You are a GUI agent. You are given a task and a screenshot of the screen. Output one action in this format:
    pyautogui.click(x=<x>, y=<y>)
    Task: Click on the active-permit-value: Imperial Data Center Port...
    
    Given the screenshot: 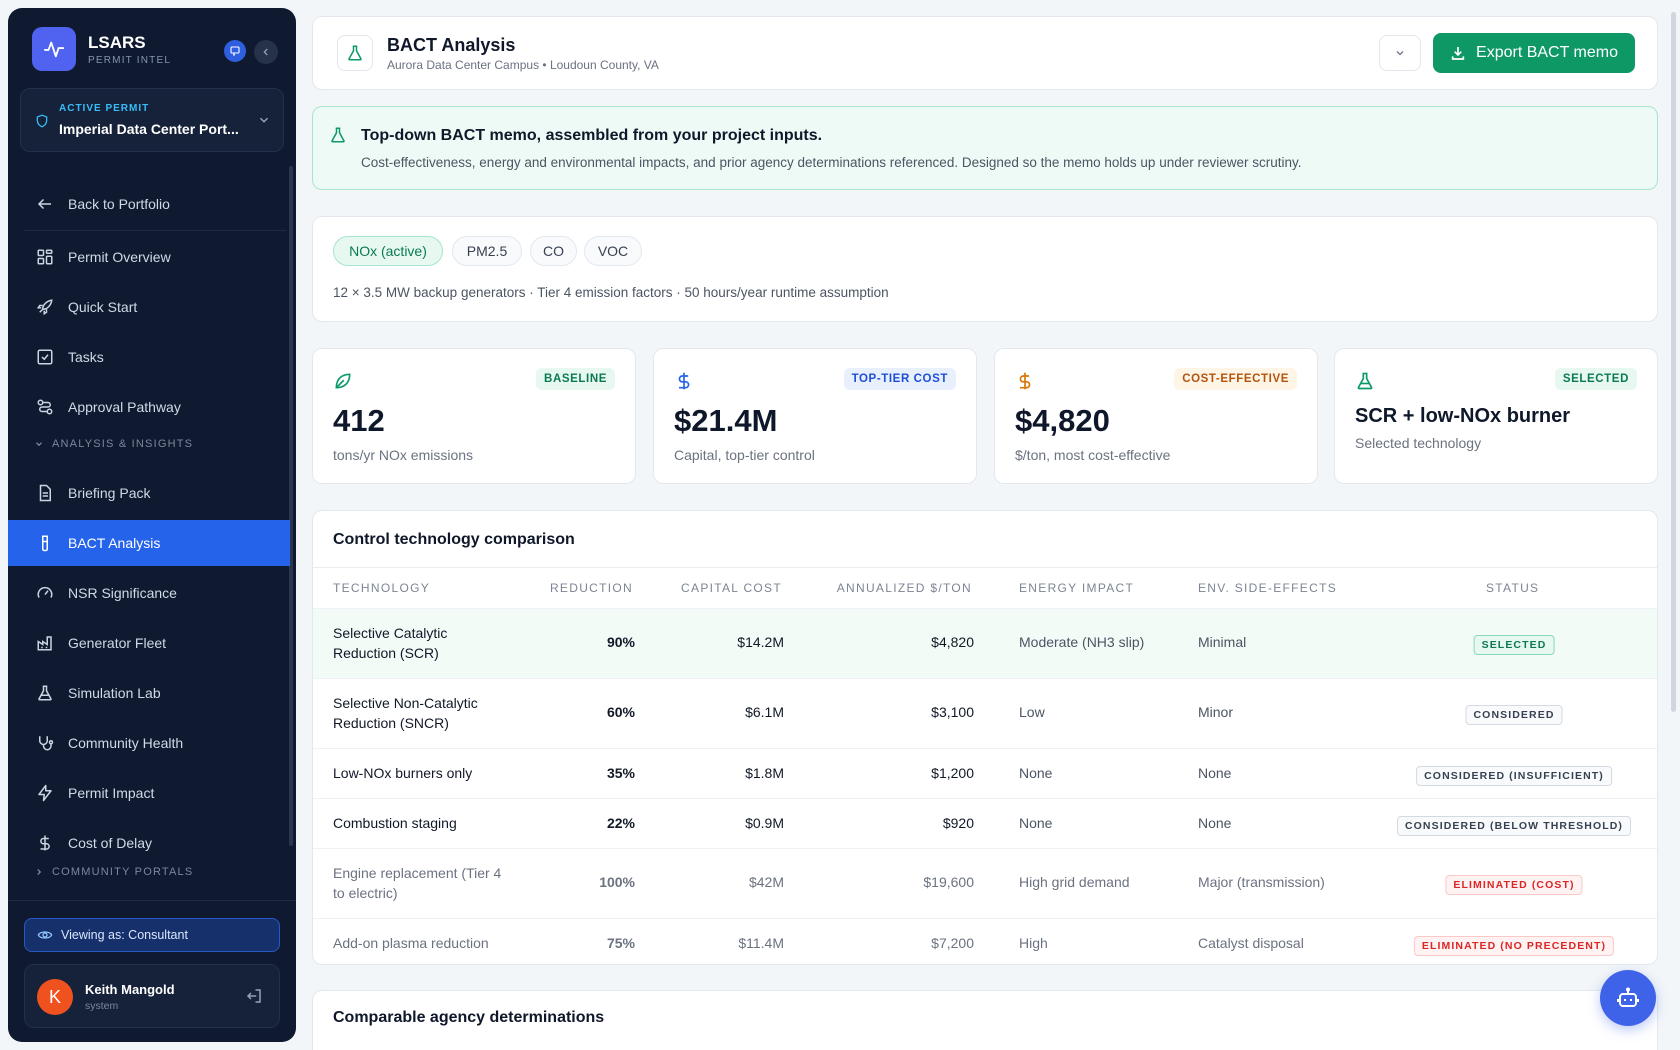 What is the action you would take?
    pyautogui.click(x=149, y=129)
    